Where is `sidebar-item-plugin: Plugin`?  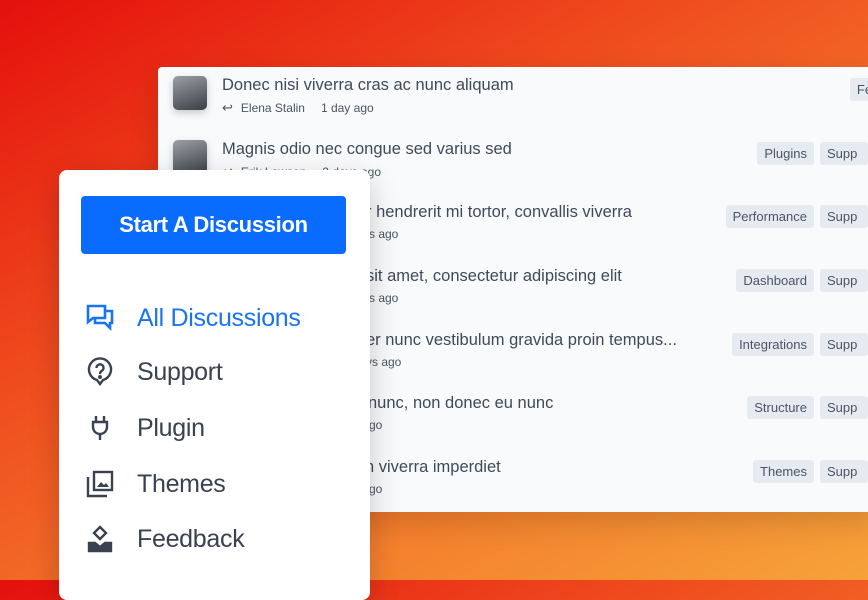
sidebar-item-plugin: Plugin is located at coordinates (144, 428).